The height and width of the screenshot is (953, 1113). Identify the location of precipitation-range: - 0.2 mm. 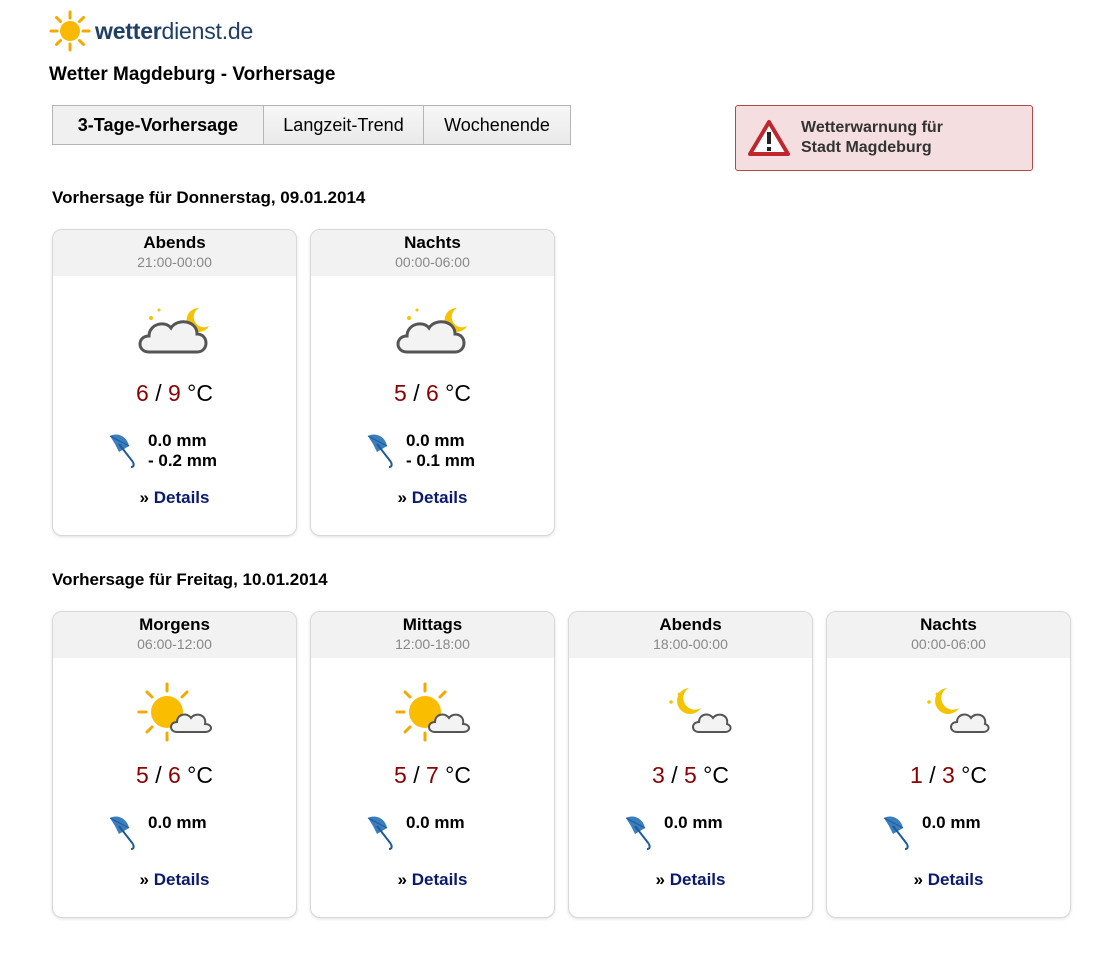
(182, 460).